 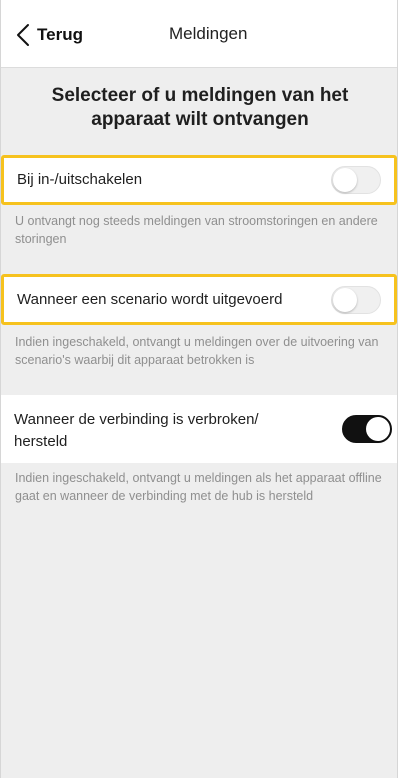 I want to click on back-label: Terug, so click(x=60, y=34).